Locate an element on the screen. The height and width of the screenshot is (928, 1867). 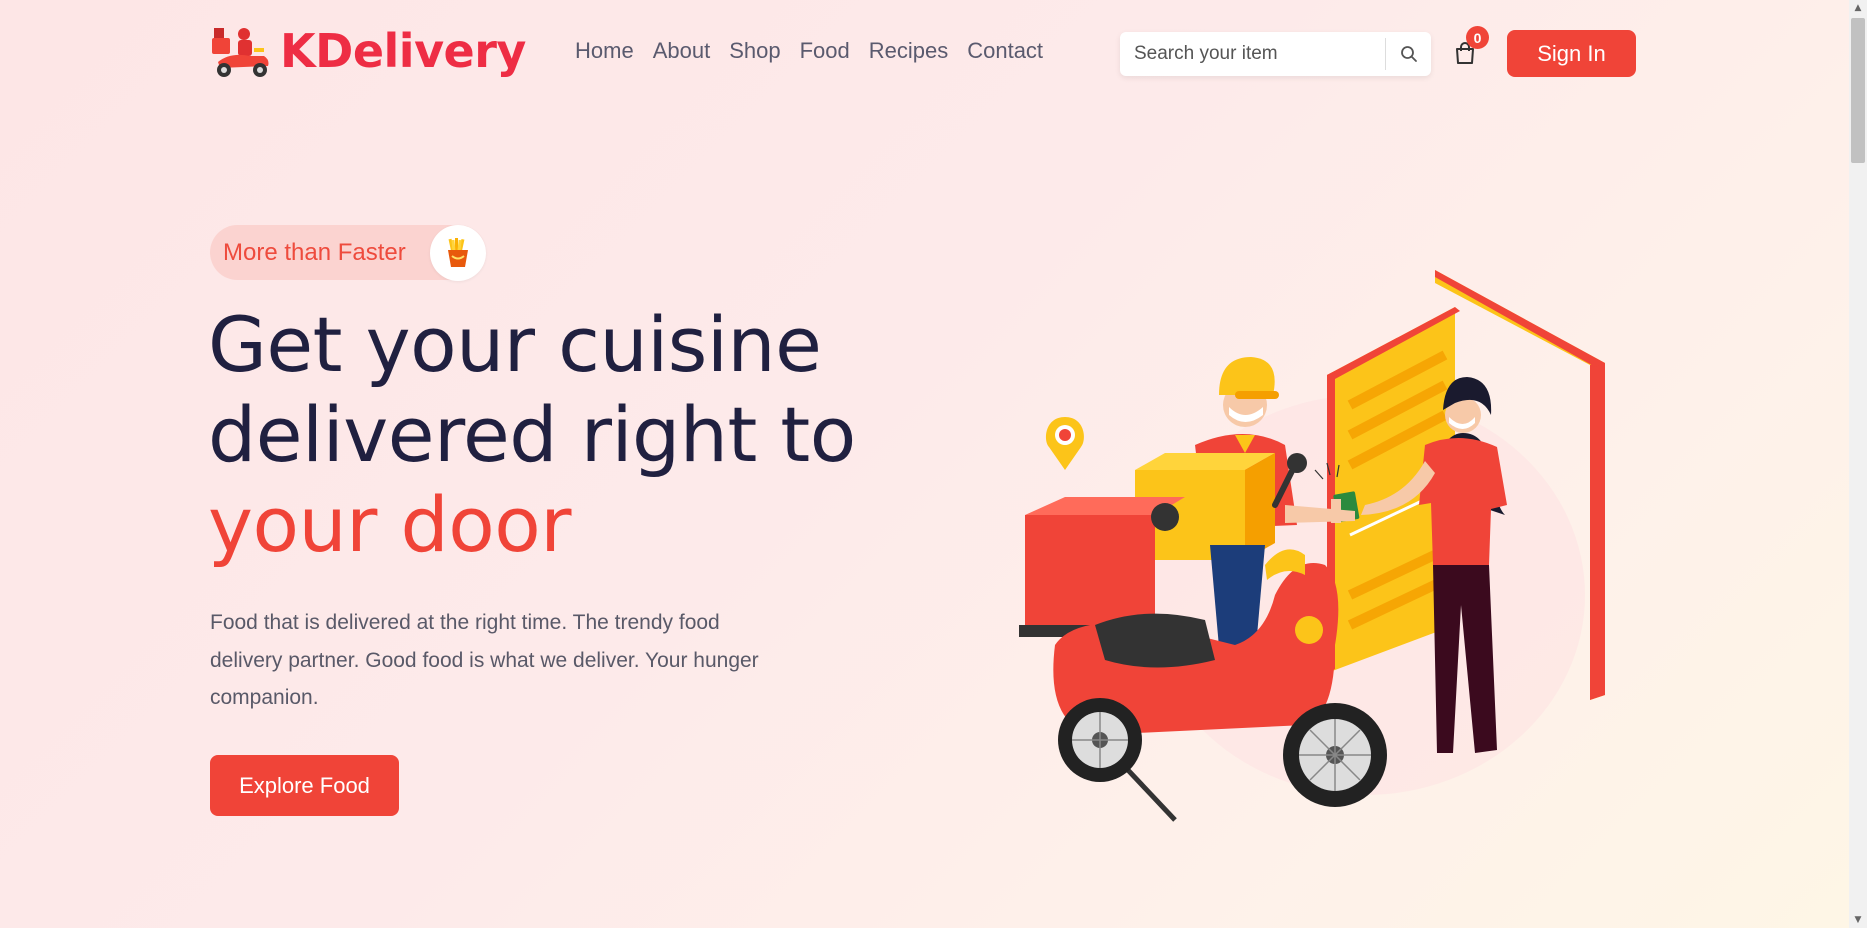
search-button is located at coordinates (1408, 54).